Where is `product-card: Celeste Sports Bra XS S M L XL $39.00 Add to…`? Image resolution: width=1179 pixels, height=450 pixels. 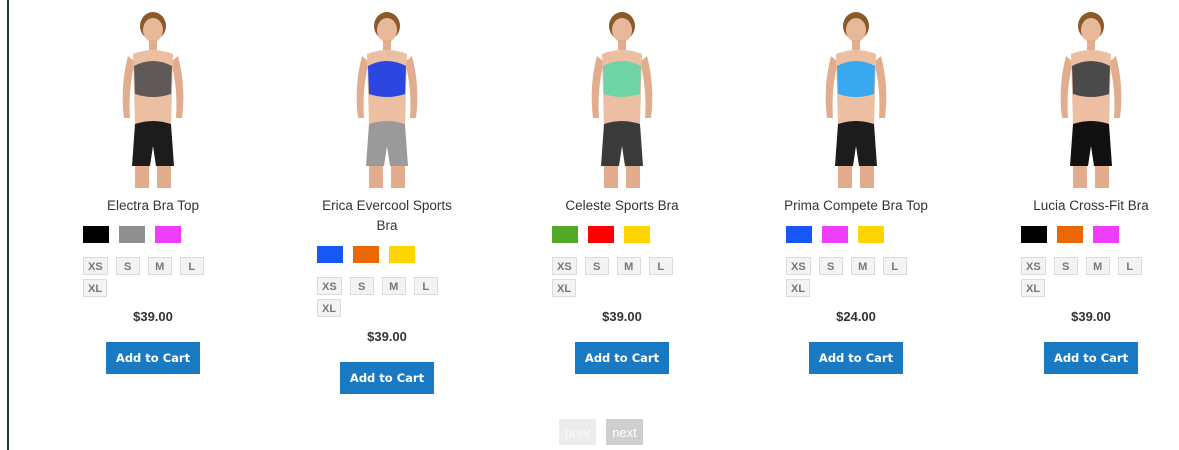 product-card: Celeste Sports Bra XS S M L XL $39.00 Add to… is located at coordinates (622, 187).